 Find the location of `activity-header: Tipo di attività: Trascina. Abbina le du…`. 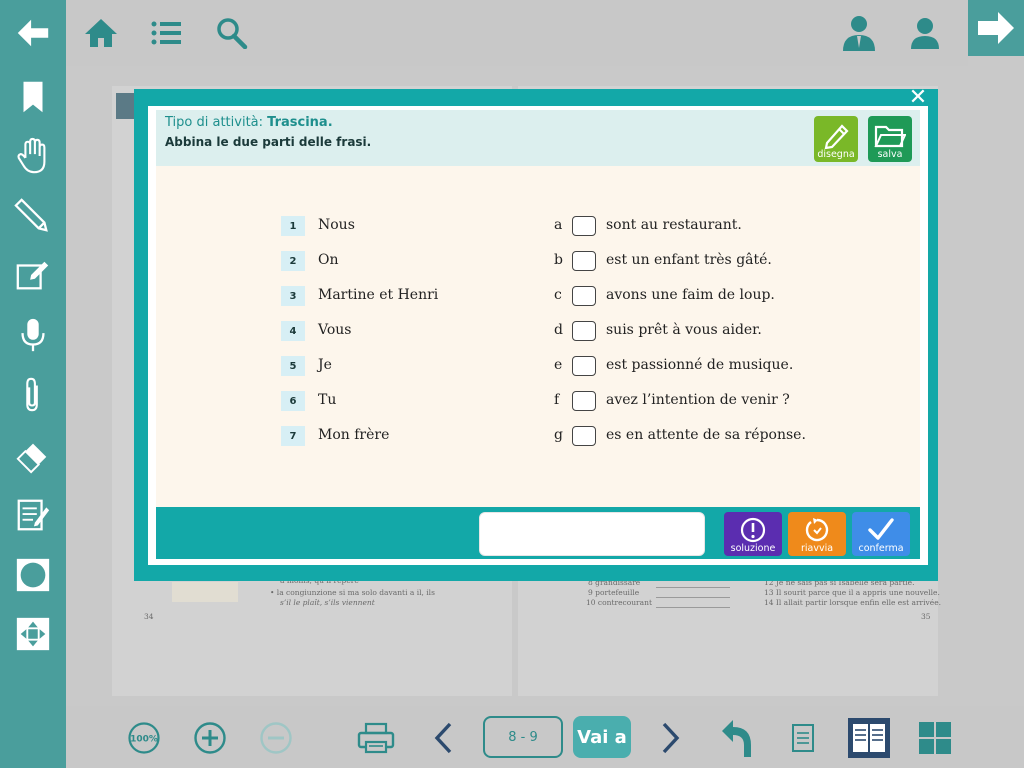

activity-header: Tipo di attività: Trascina. Abbina le du… is located at coordinates (538, 138).